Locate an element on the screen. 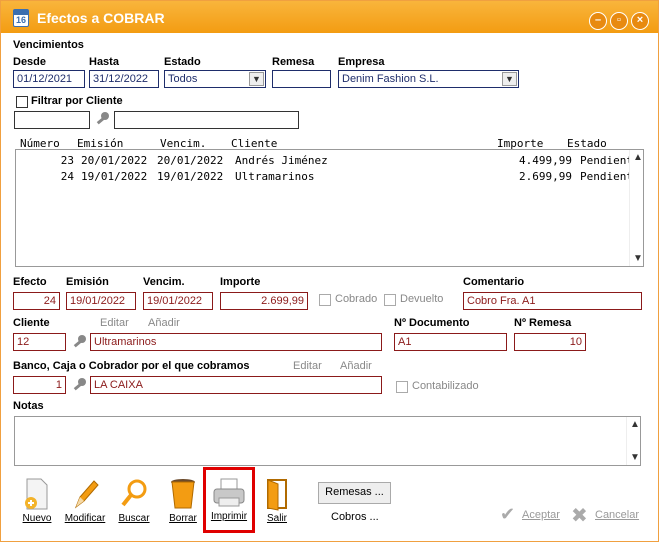  salir-button: Salir is located at coordinates (277, 500).